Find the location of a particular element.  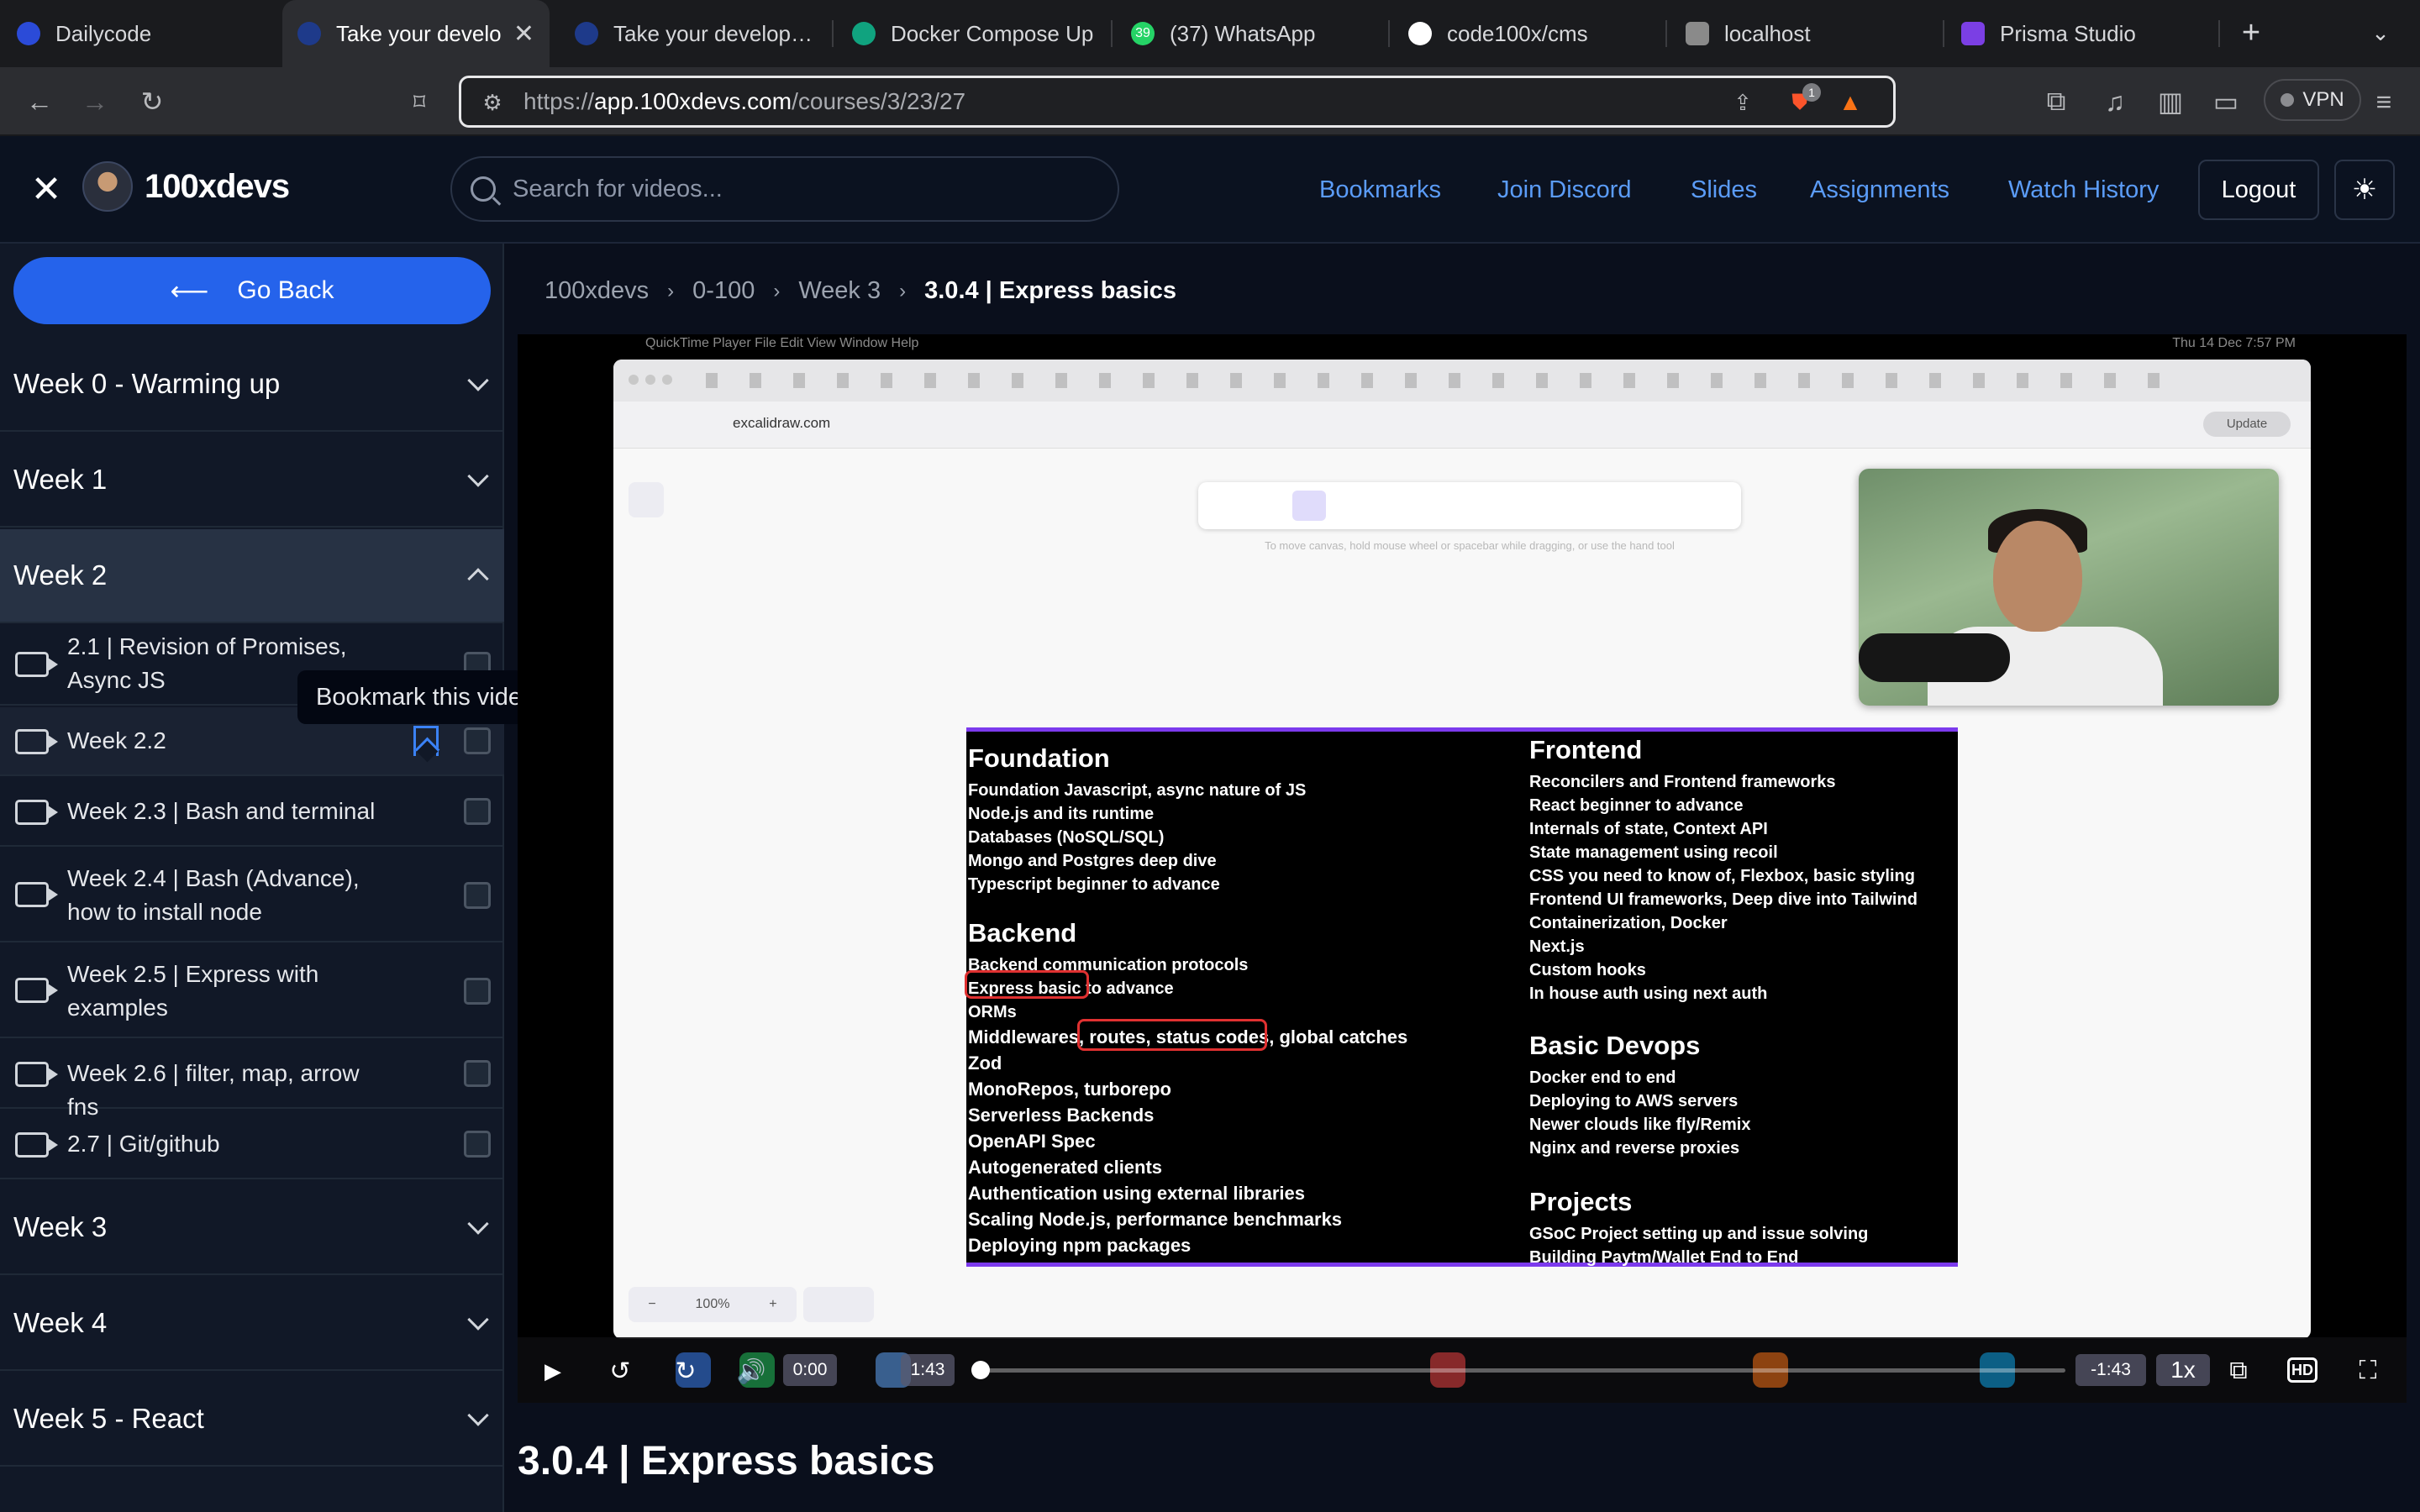

volume-icon: 🔊 is located at coordinates (751, 1370).